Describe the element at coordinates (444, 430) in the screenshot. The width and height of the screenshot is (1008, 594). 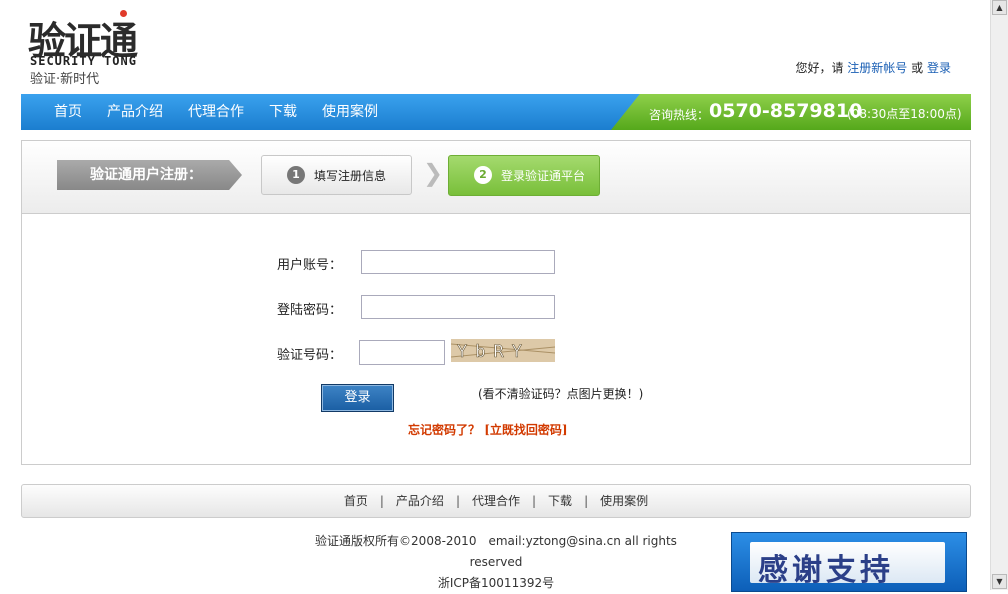
I see `forgot-prefix: 忘记密码了？` at that location.